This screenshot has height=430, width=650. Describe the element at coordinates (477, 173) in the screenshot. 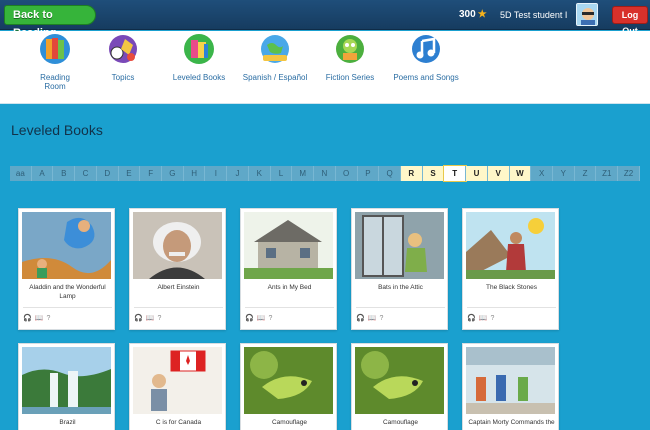

I see `level-u: U` at that location.